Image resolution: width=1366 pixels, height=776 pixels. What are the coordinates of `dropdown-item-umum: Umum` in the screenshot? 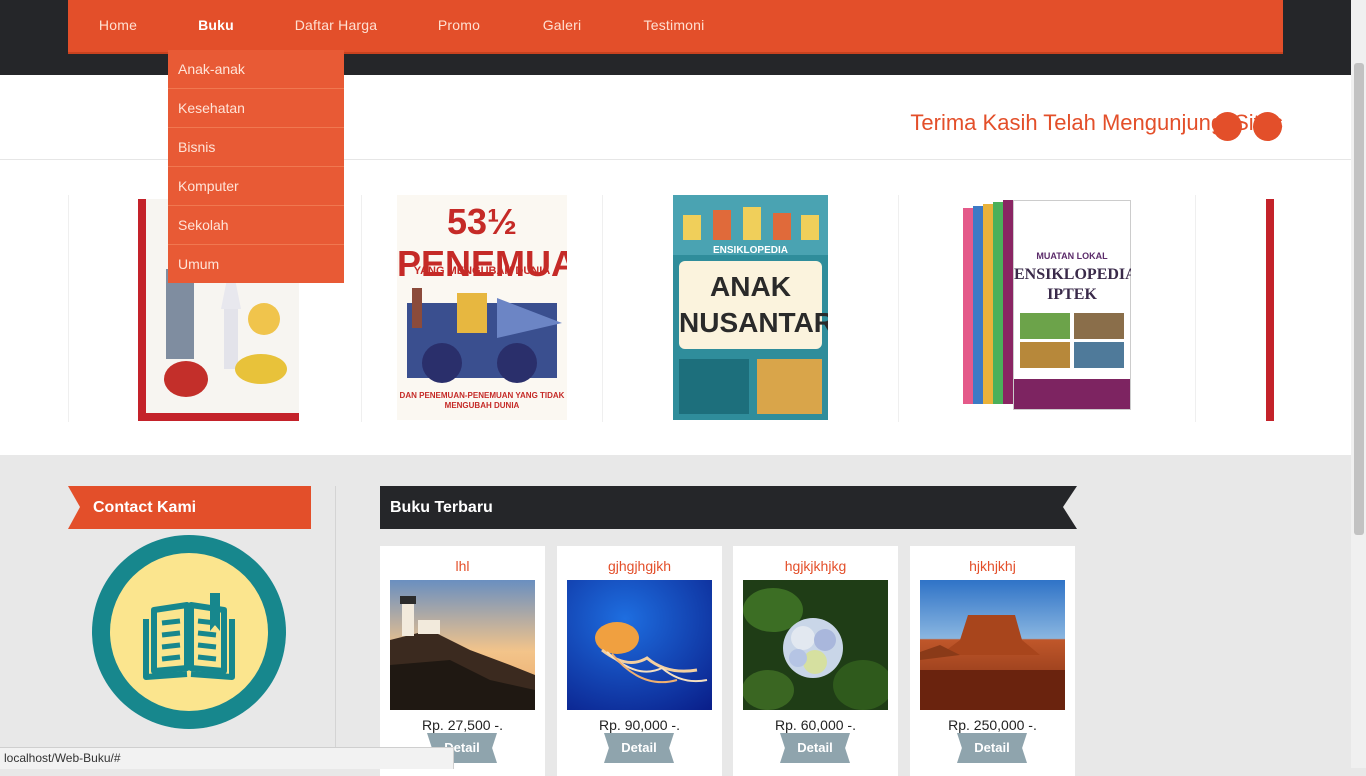 It's located at (256, 264).